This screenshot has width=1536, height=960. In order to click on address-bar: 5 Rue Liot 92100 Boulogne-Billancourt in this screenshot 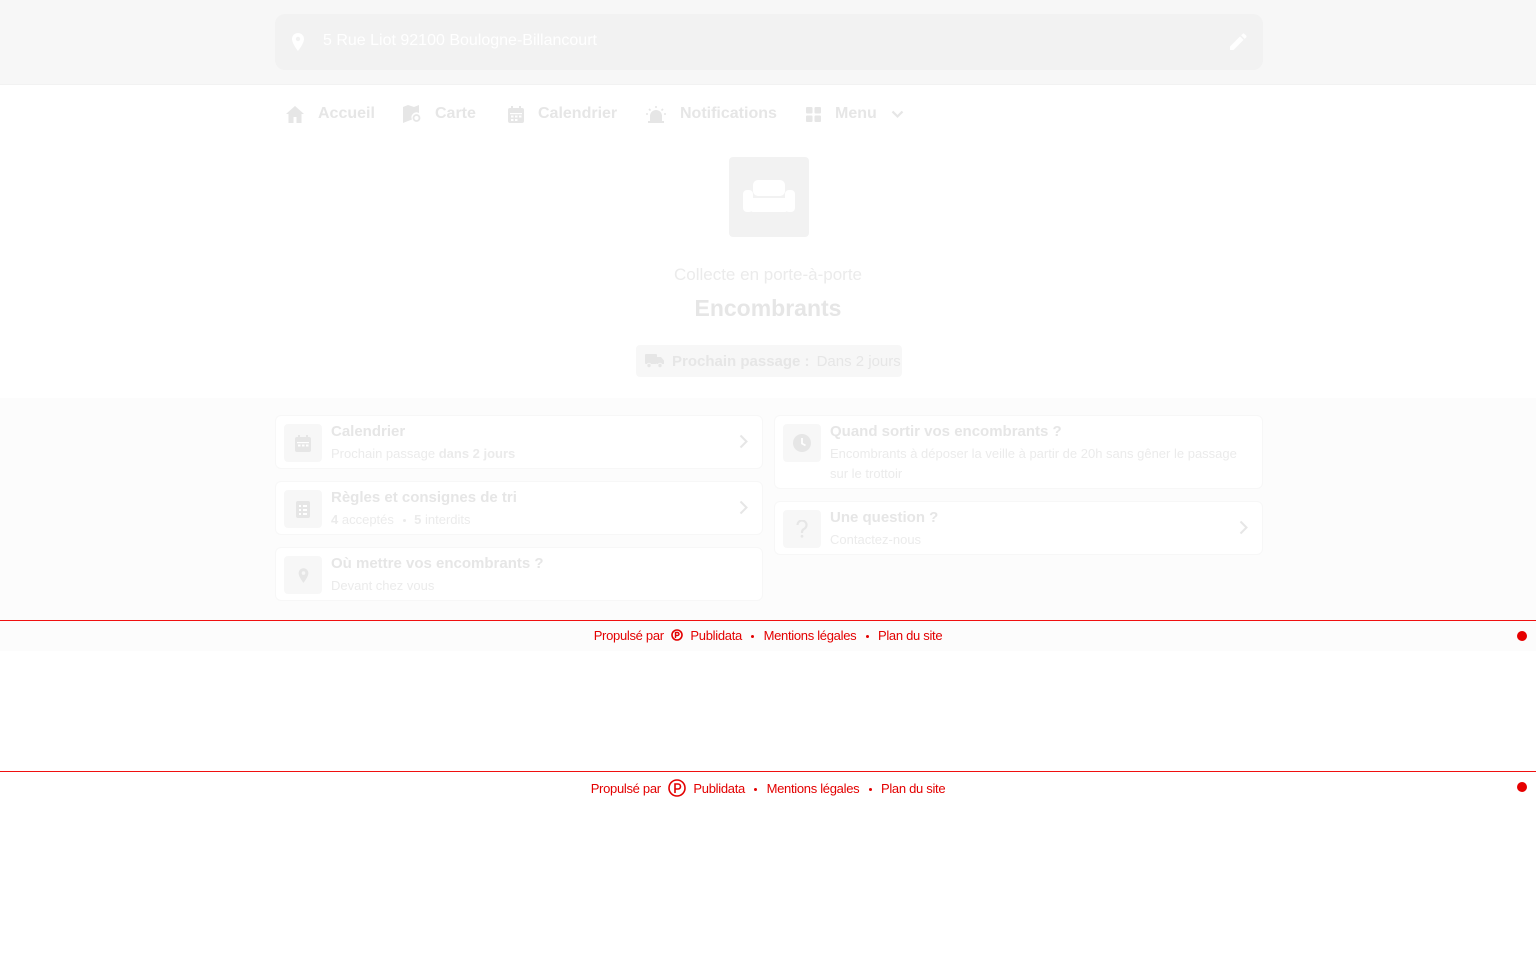, I will do `click(769, 42)`.